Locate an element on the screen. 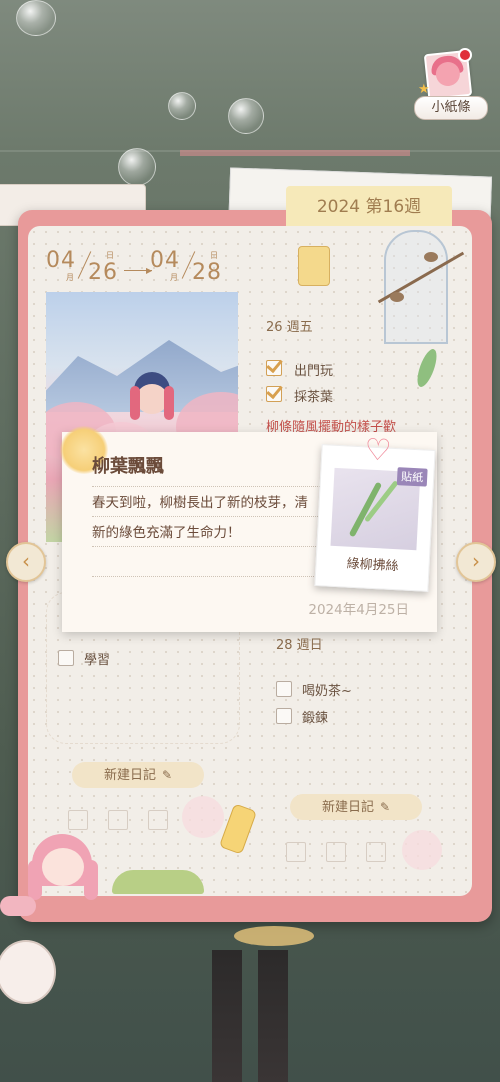 The image size is (500, 1082). day-title: 28 週日 is located at coordinates (299, 645).